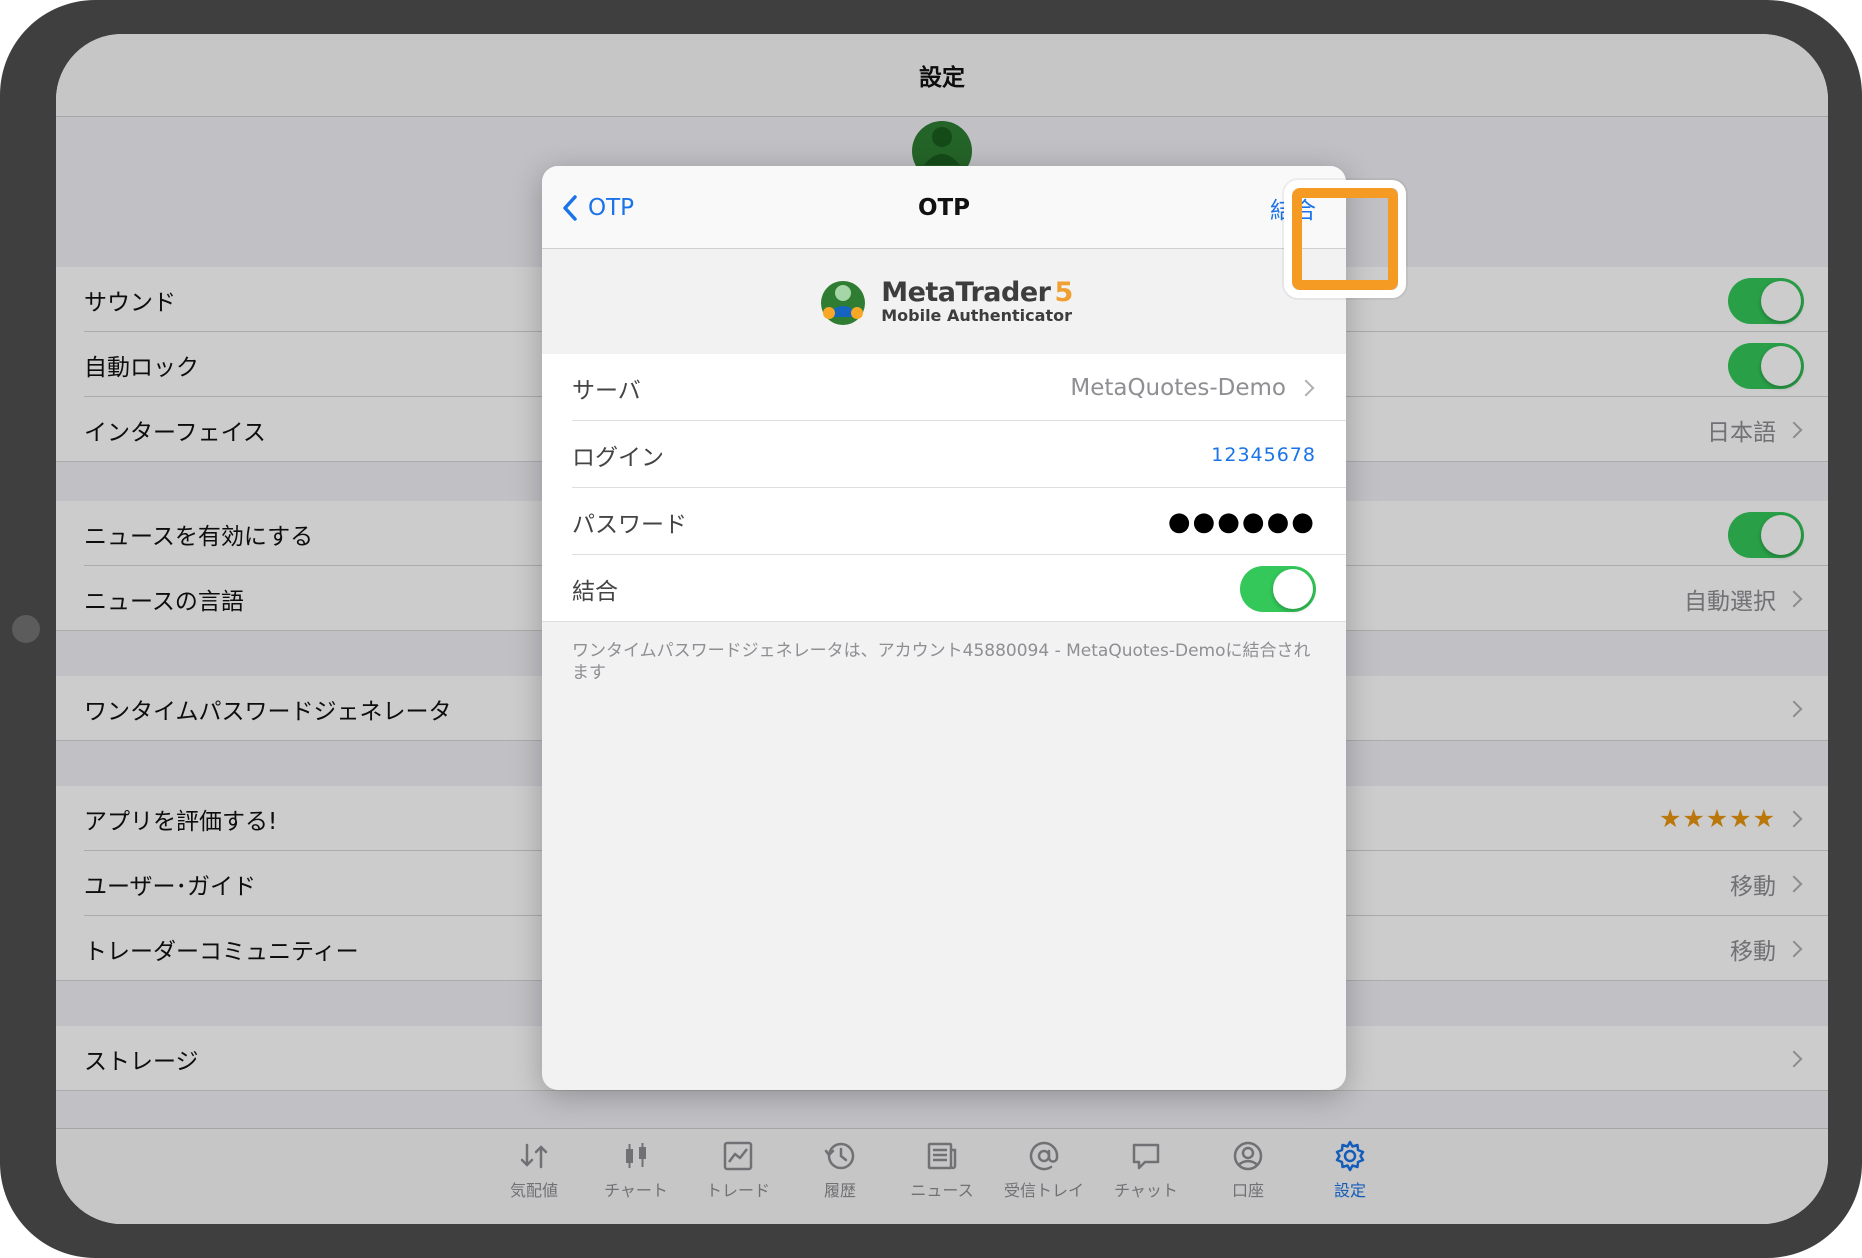 The width and height of the screenshot is (1862, 1258). What do you see at coordinates (1278, 589) in the screenshot?
I see `bind-toggle` at bounding box center [1278, 589].